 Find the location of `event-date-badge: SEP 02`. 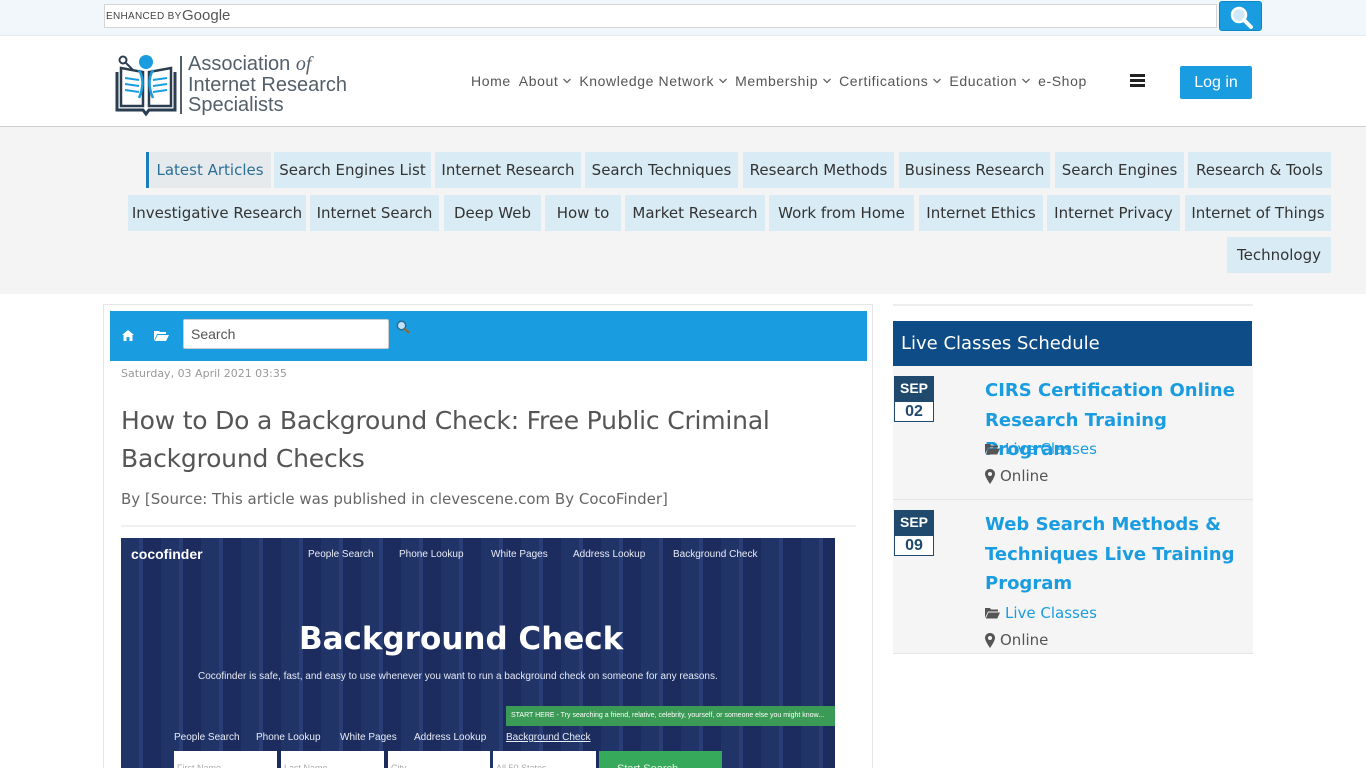

event-date-badge: SEP 02 is located at coordinates (914, 399).